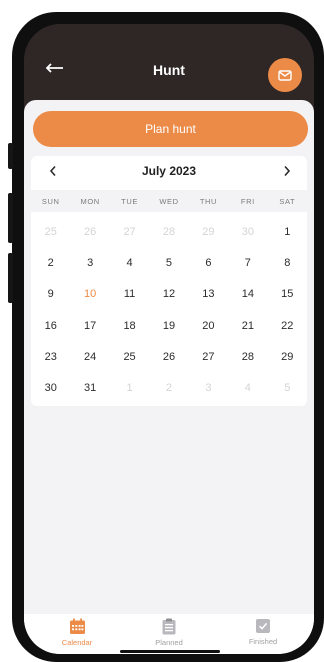 This screenshot has width=324, height=662. I want to click on calendar-day: 15, so click(287, 294).